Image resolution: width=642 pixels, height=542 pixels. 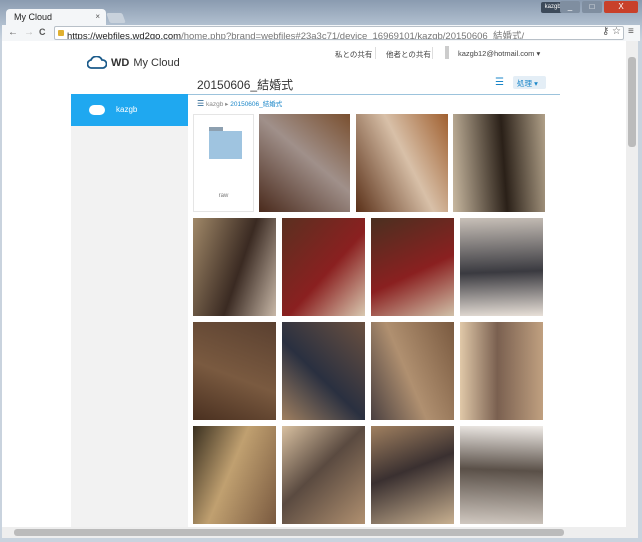 I want to click on minimize-button: _, so click(x=570, y=7).